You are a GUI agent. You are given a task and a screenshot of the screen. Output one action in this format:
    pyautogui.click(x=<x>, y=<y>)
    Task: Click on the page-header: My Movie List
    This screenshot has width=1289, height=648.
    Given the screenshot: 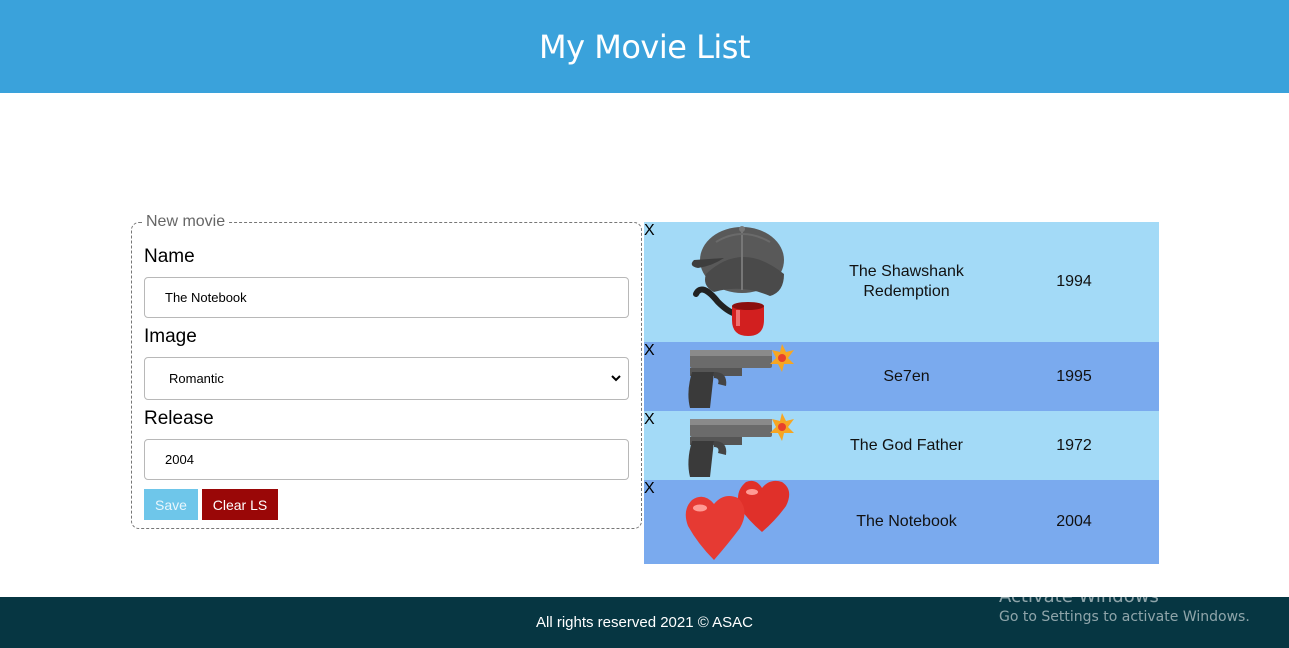 What is the action you would take?
    pyautogui.click(x=644, y=46)
    